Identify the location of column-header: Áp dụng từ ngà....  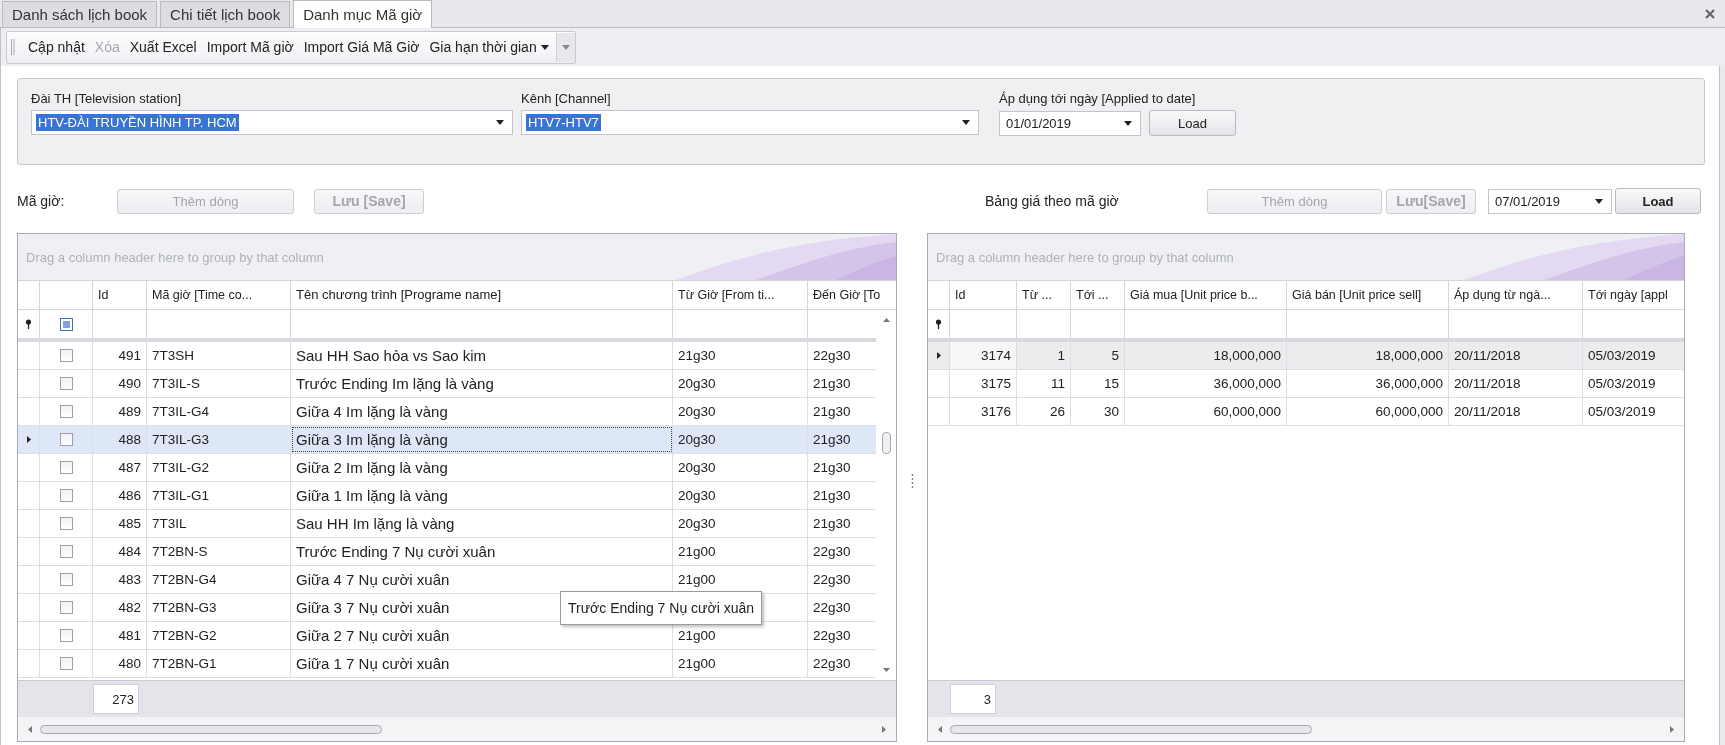
(1516, 295).